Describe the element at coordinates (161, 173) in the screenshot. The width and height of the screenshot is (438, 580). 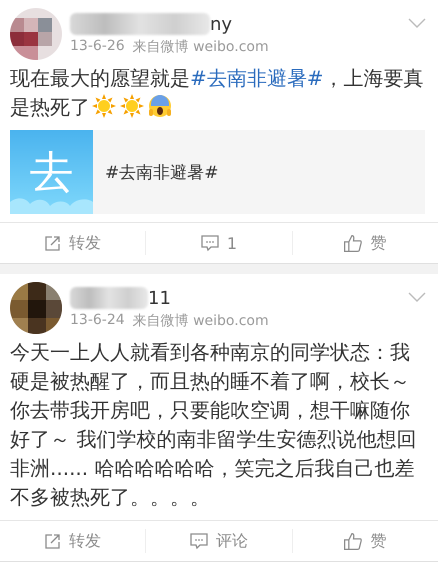
I see `topic-title: #去南非避暑#` at that location.